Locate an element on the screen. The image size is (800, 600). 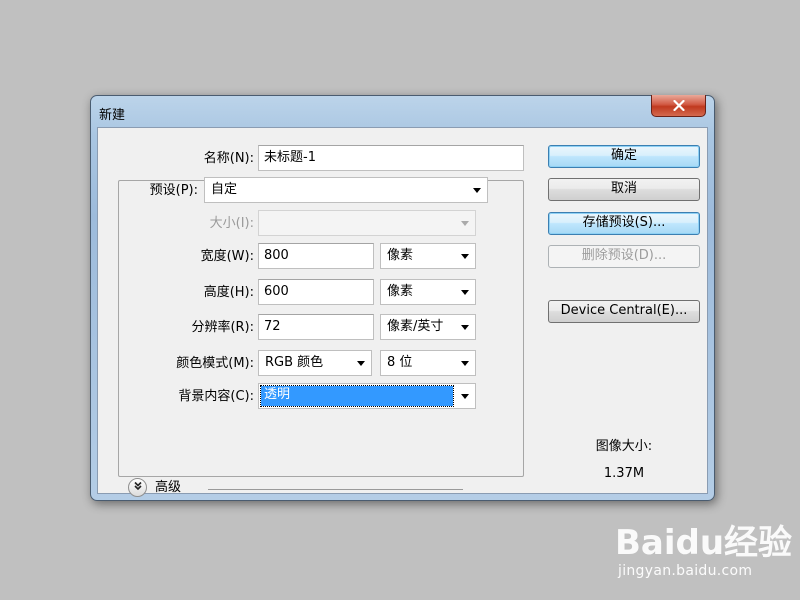
resolution-unit-value: 像素/英寸 is located at coordinates (415, 326).